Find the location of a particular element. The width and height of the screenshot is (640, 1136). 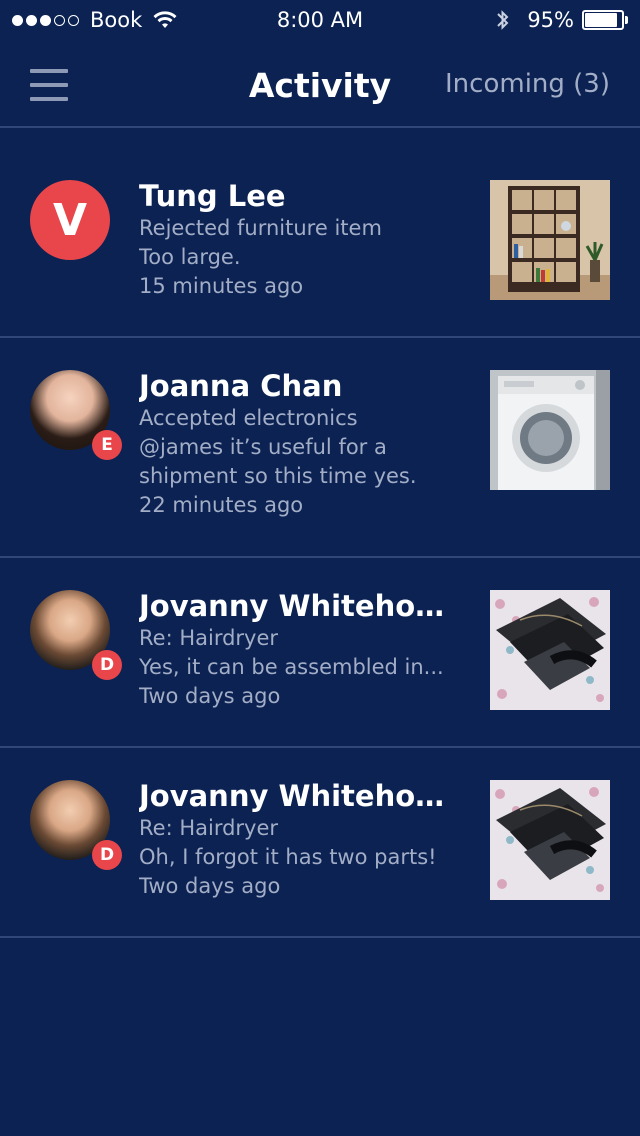

avatar: V is located at coordinates (70, 220).